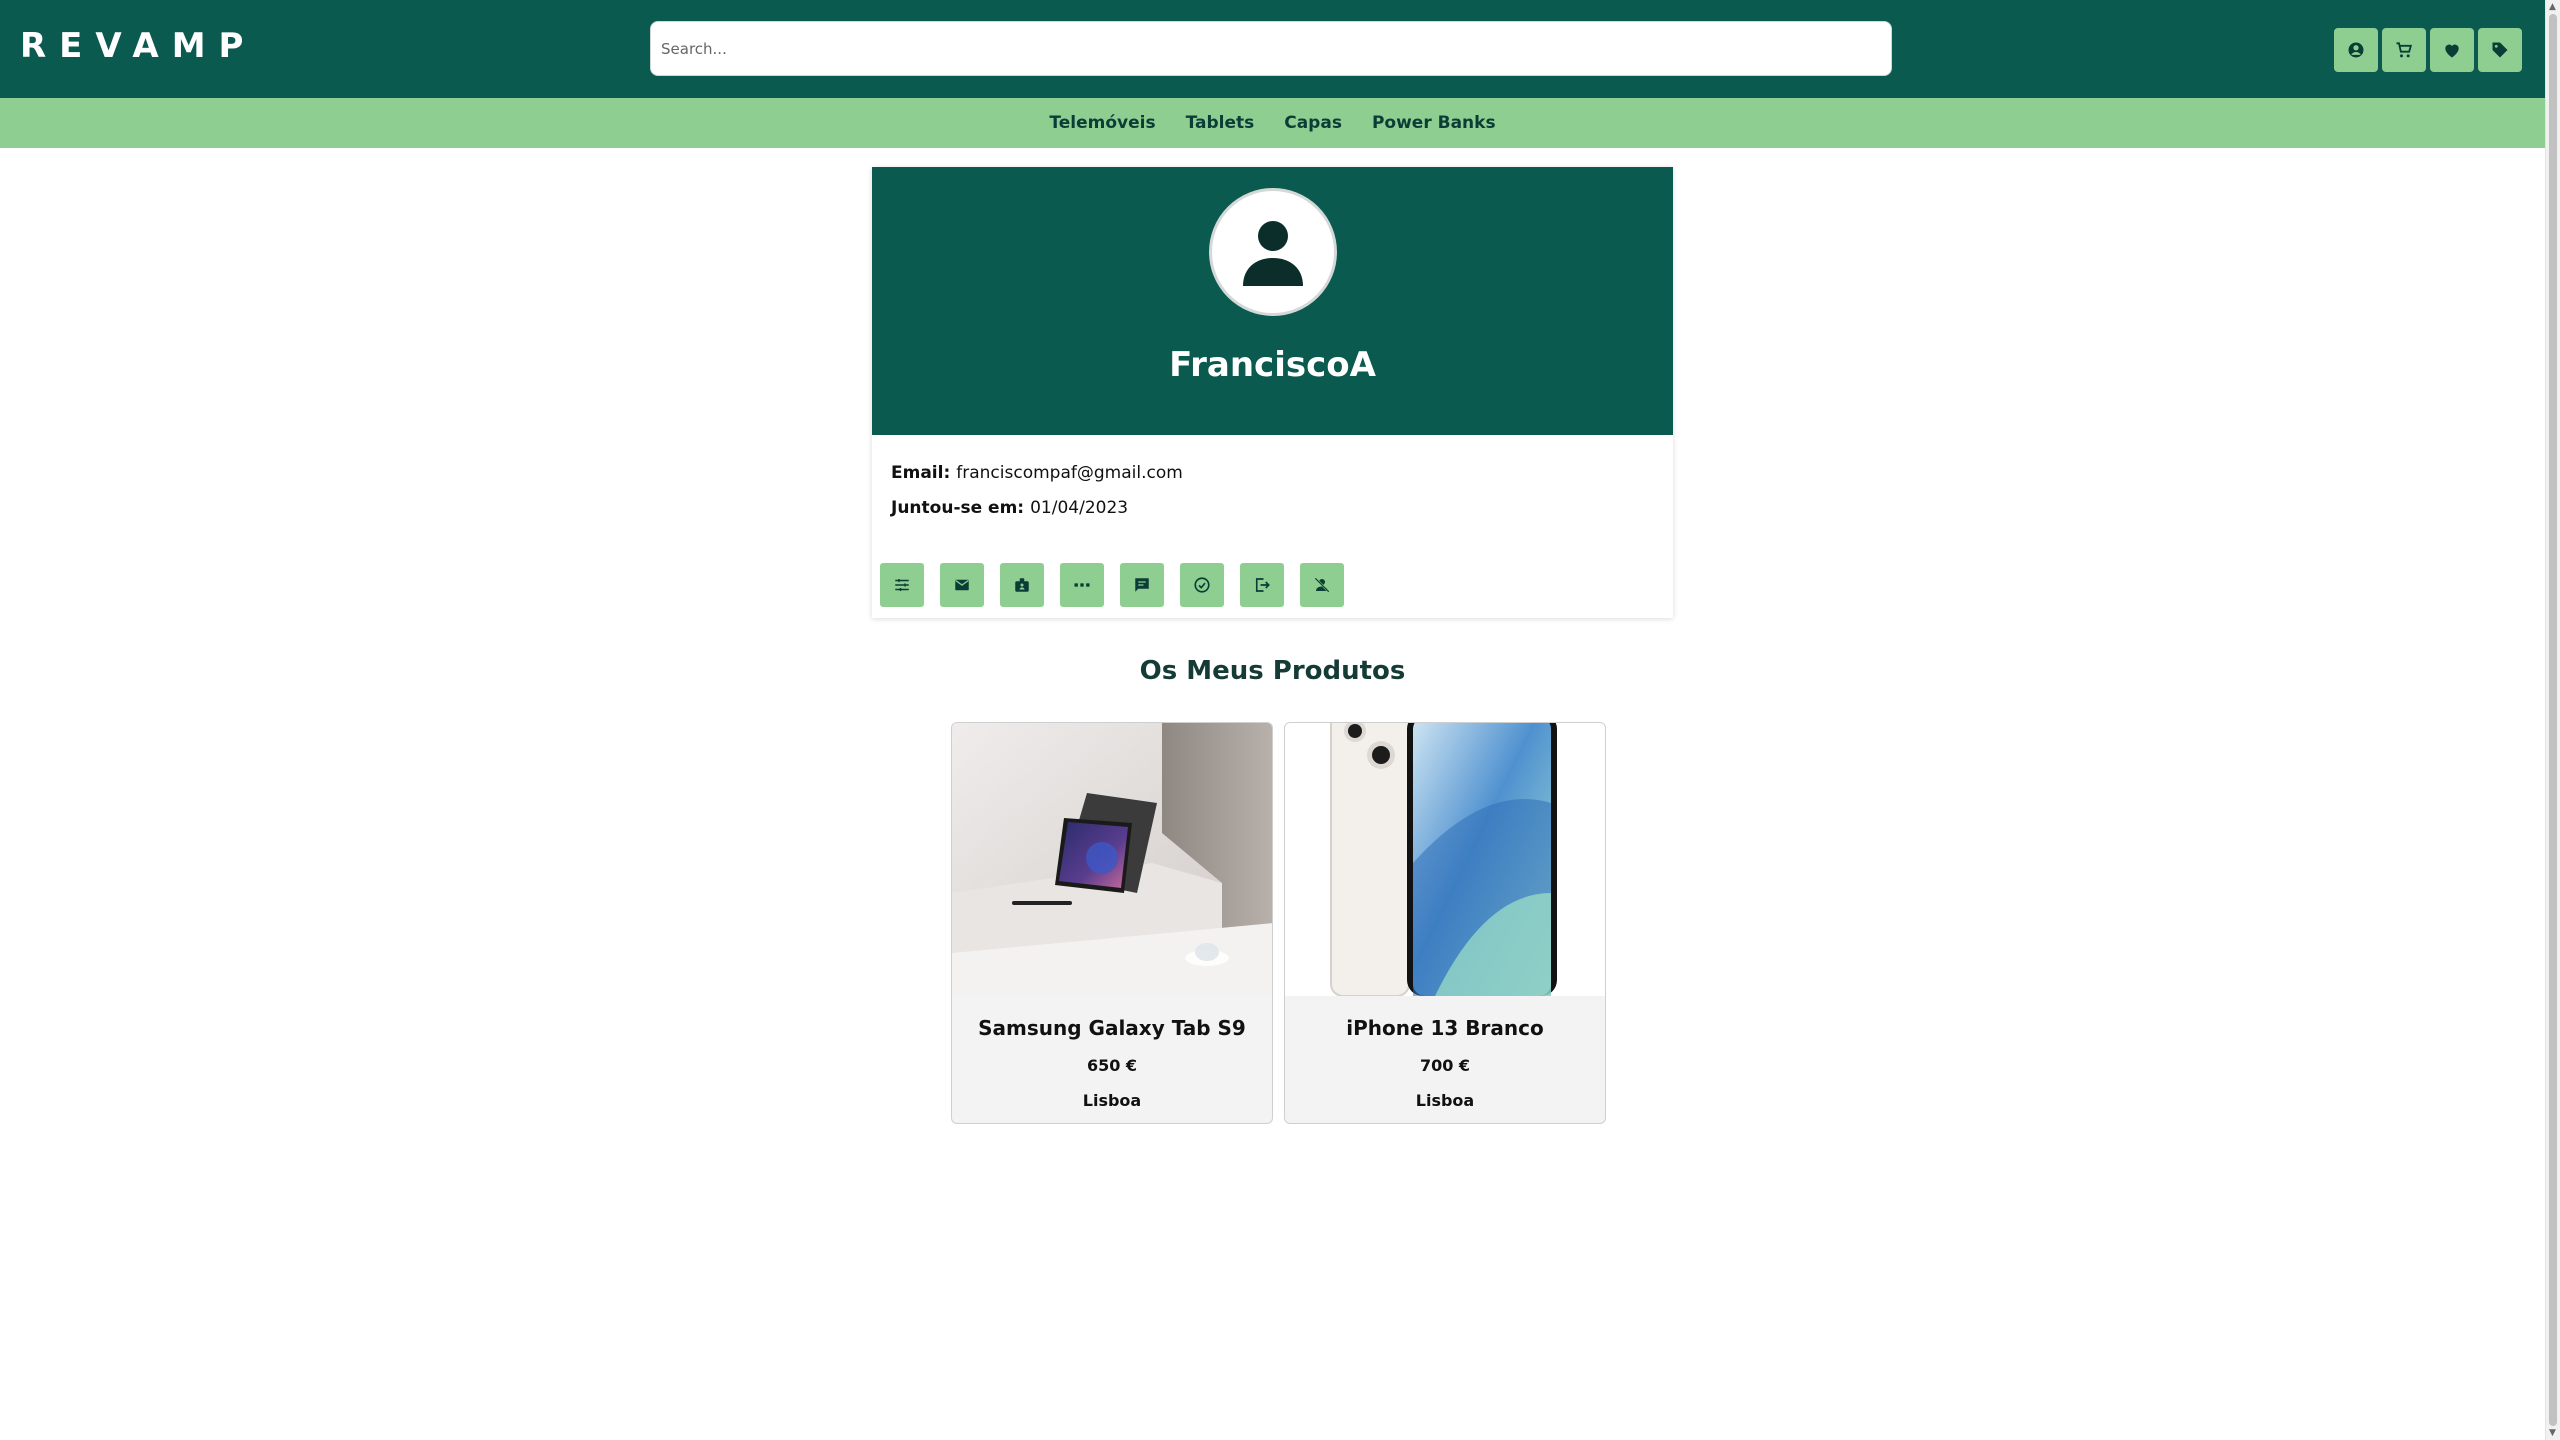 This screenshot has height=1440, width=2560. I want to click on email-value: franciscompaf@gmail.com, so click(1069, 473).